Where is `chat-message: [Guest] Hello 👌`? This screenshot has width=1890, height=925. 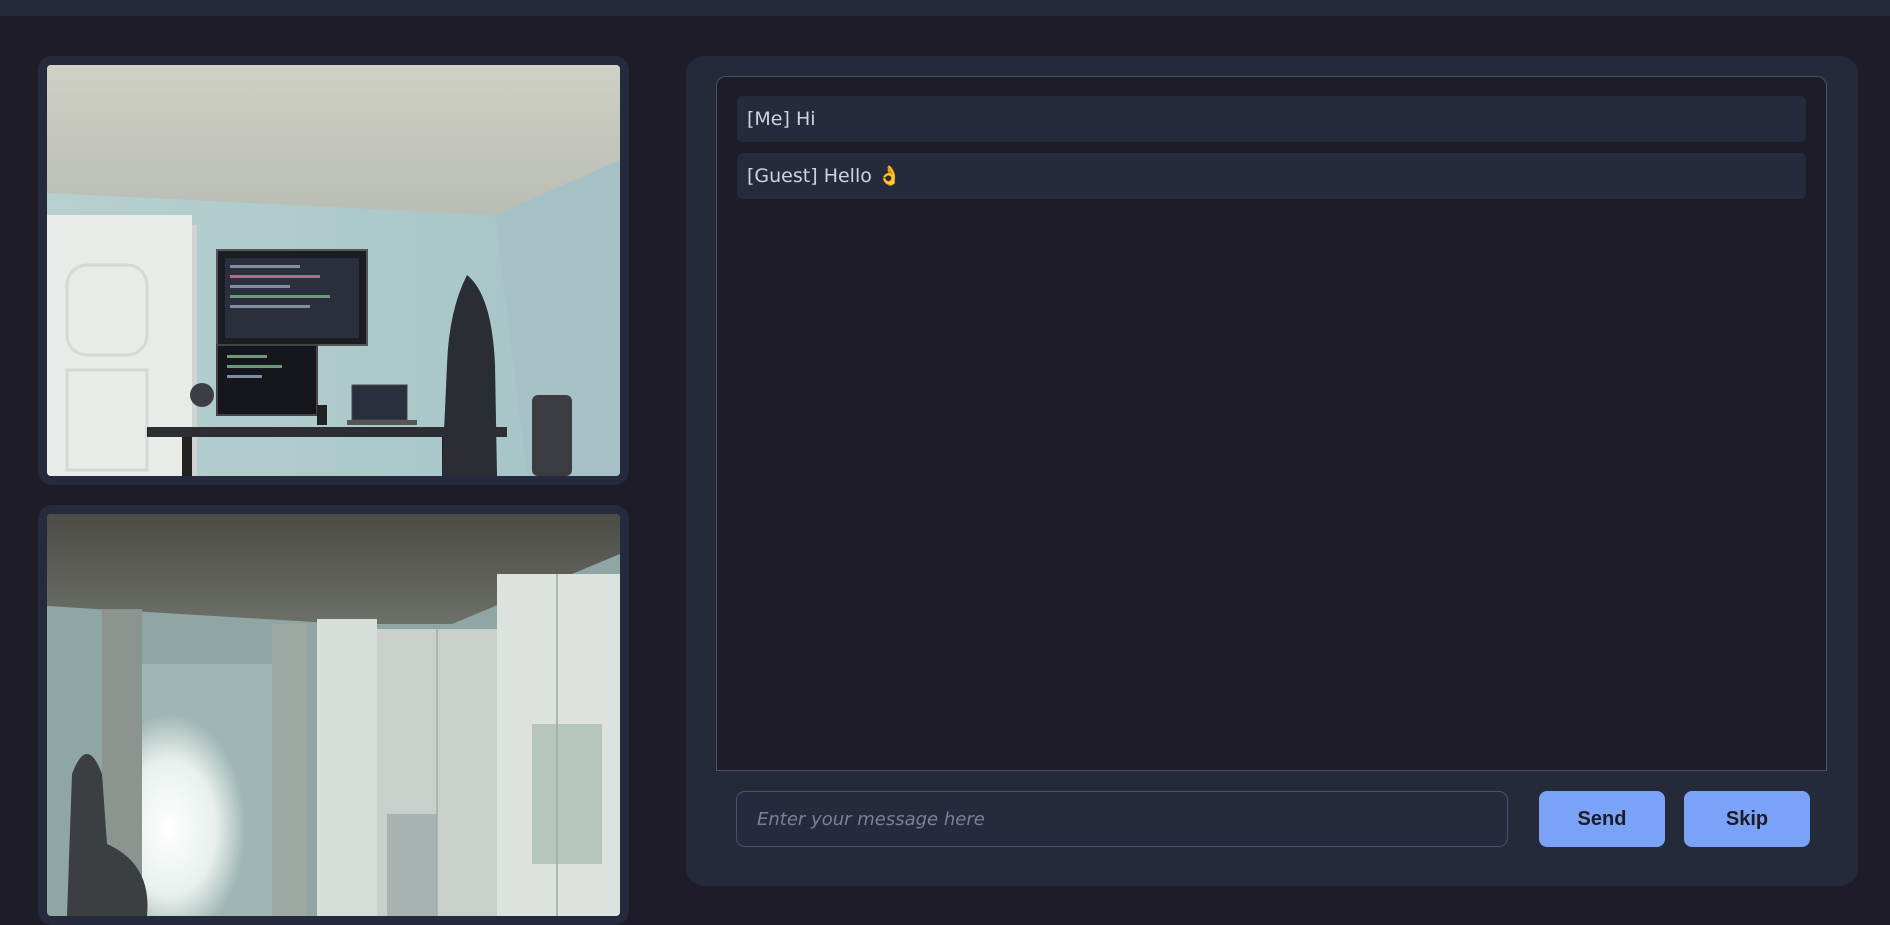
chat-message: [Guest] Hello 👌 is located at coordinates (1271, 176).